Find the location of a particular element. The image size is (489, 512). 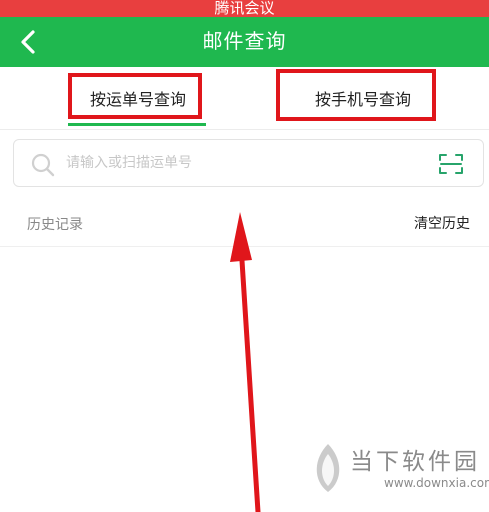

watermark-logo-icon is located at coordinates (328, 468).